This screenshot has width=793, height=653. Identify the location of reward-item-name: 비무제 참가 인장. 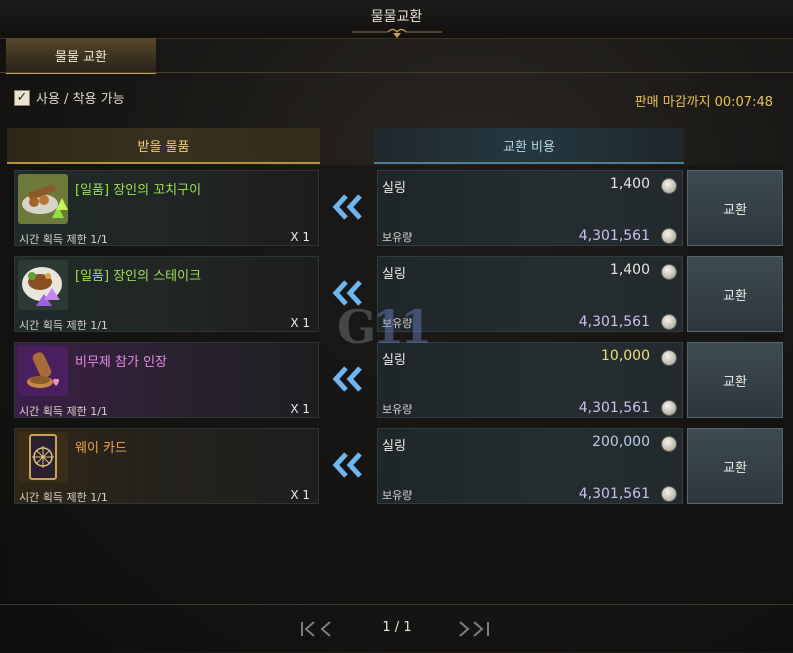
(121, 362).